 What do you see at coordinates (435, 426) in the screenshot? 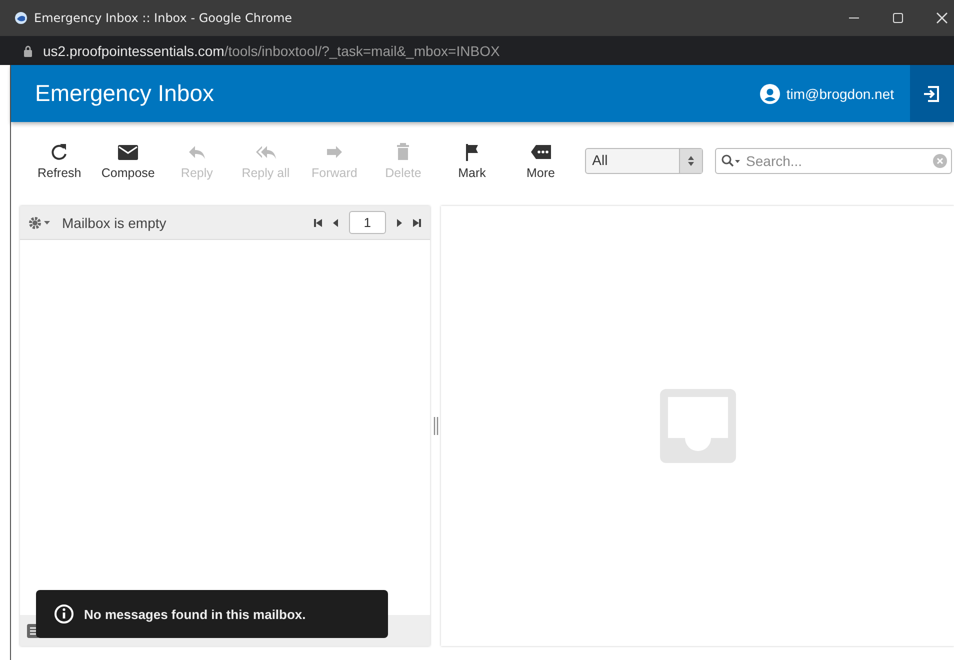
I see `resize-handle-icon` at bounding box center [435, 426].